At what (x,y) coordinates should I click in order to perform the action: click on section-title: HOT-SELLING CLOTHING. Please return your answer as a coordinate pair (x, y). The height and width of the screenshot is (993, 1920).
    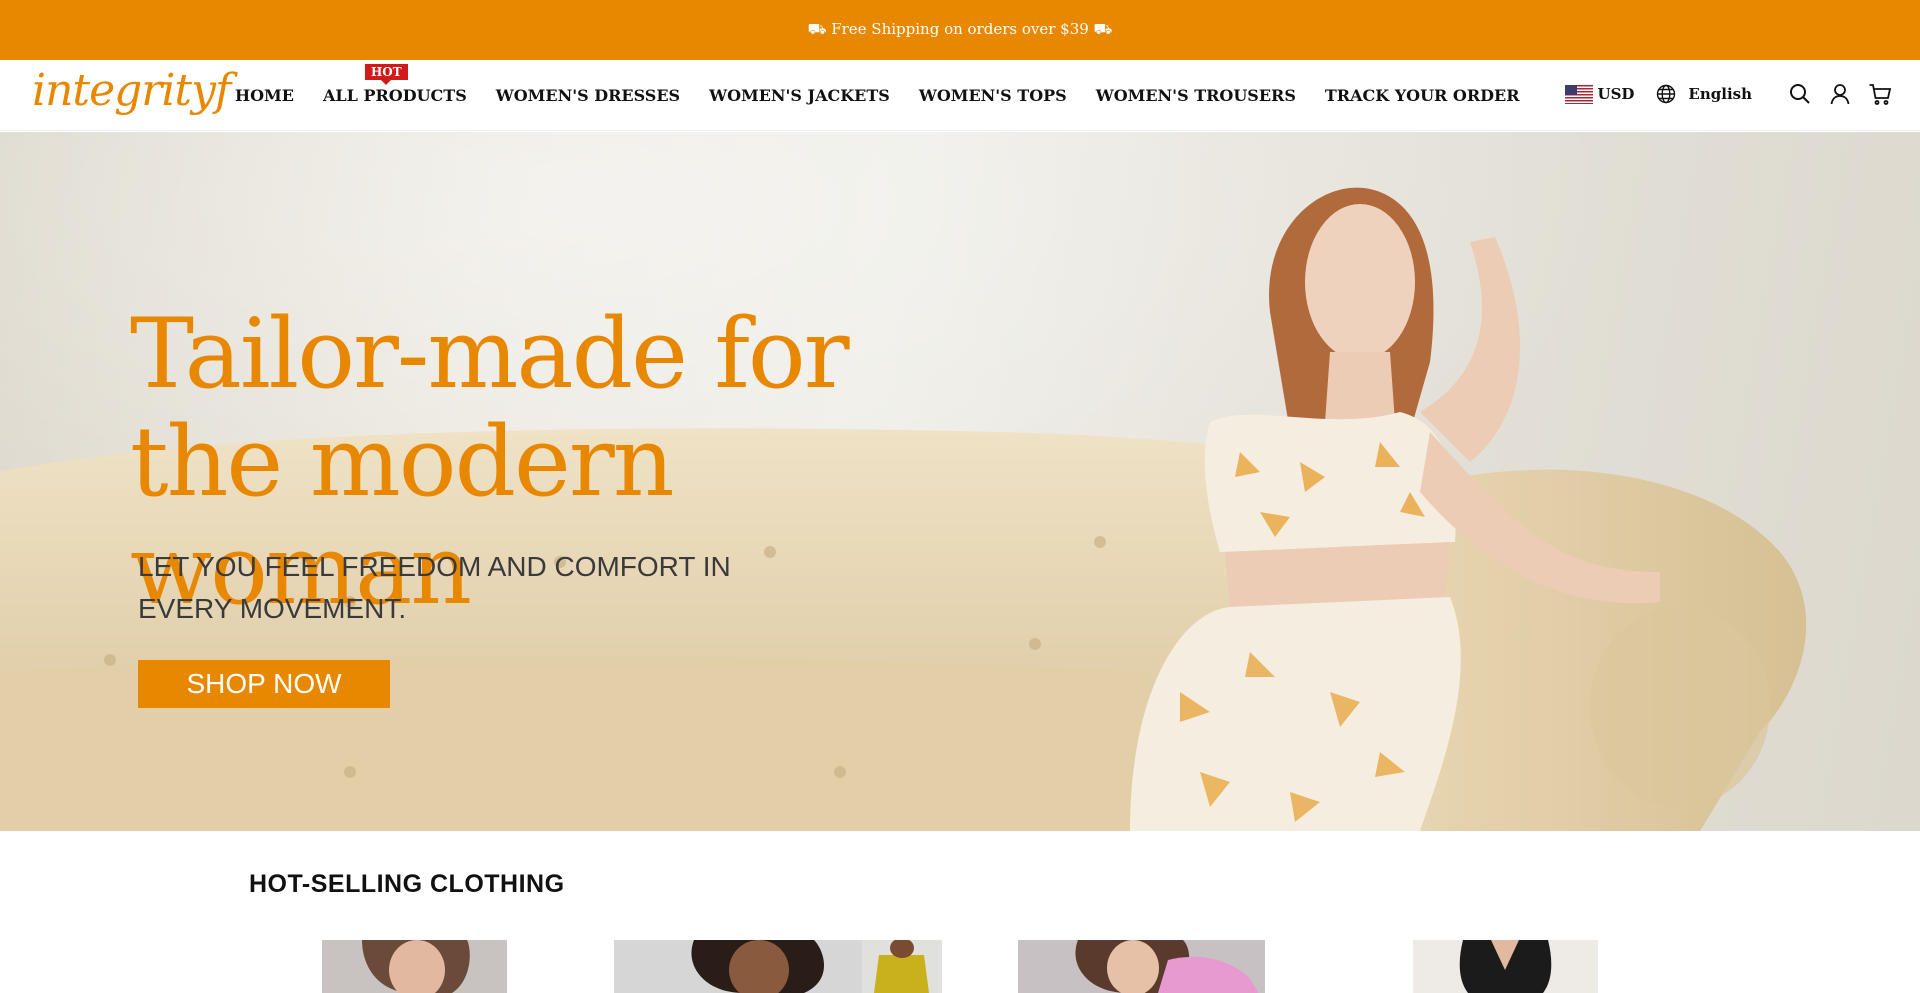
    Looking at the image, I should click on (407, 884).